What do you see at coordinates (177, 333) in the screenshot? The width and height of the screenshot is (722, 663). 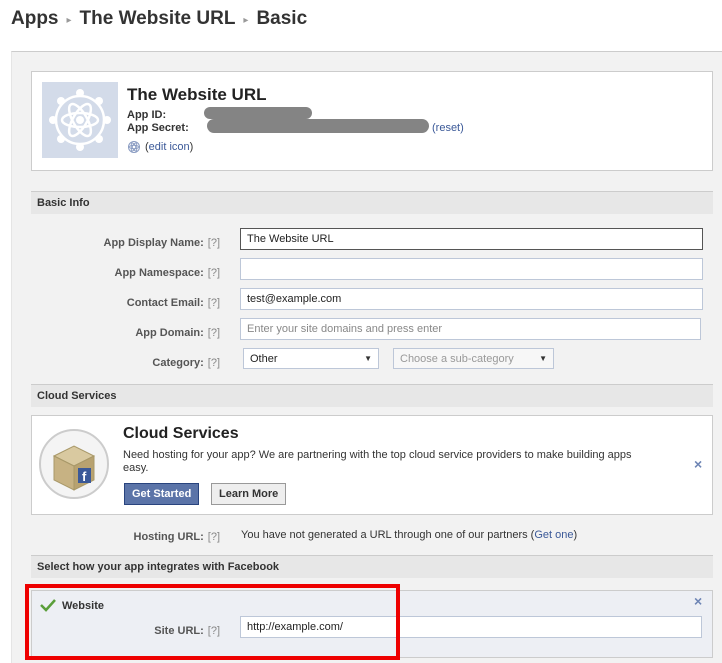 I see `app-domain-label: App Domain: [?]` at bounding box center [177, 333].